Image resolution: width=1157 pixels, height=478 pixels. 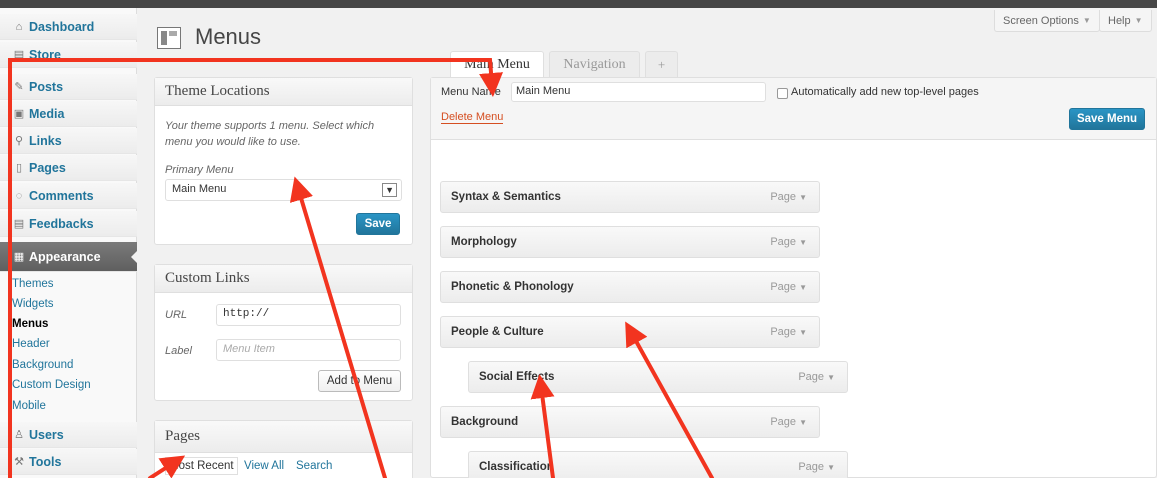 I want to click on posts-icon: ✎, so click(x=19, y=87).